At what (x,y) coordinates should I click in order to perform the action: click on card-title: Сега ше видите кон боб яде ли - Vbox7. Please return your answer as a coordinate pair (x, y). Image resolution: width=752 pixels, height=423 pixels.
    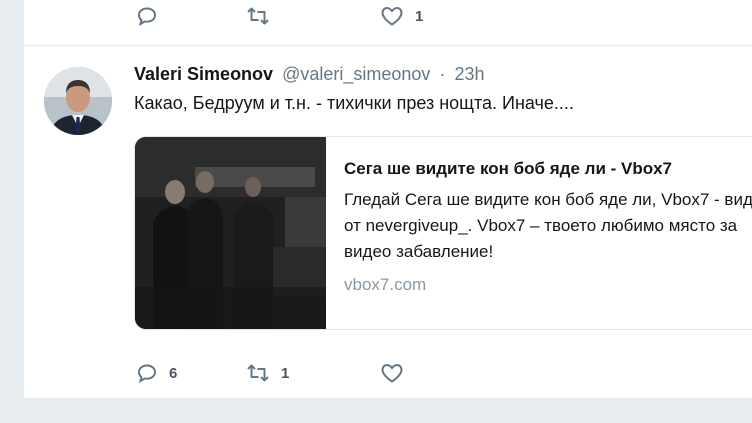
    Looking at the image, I should click on (548, 169).